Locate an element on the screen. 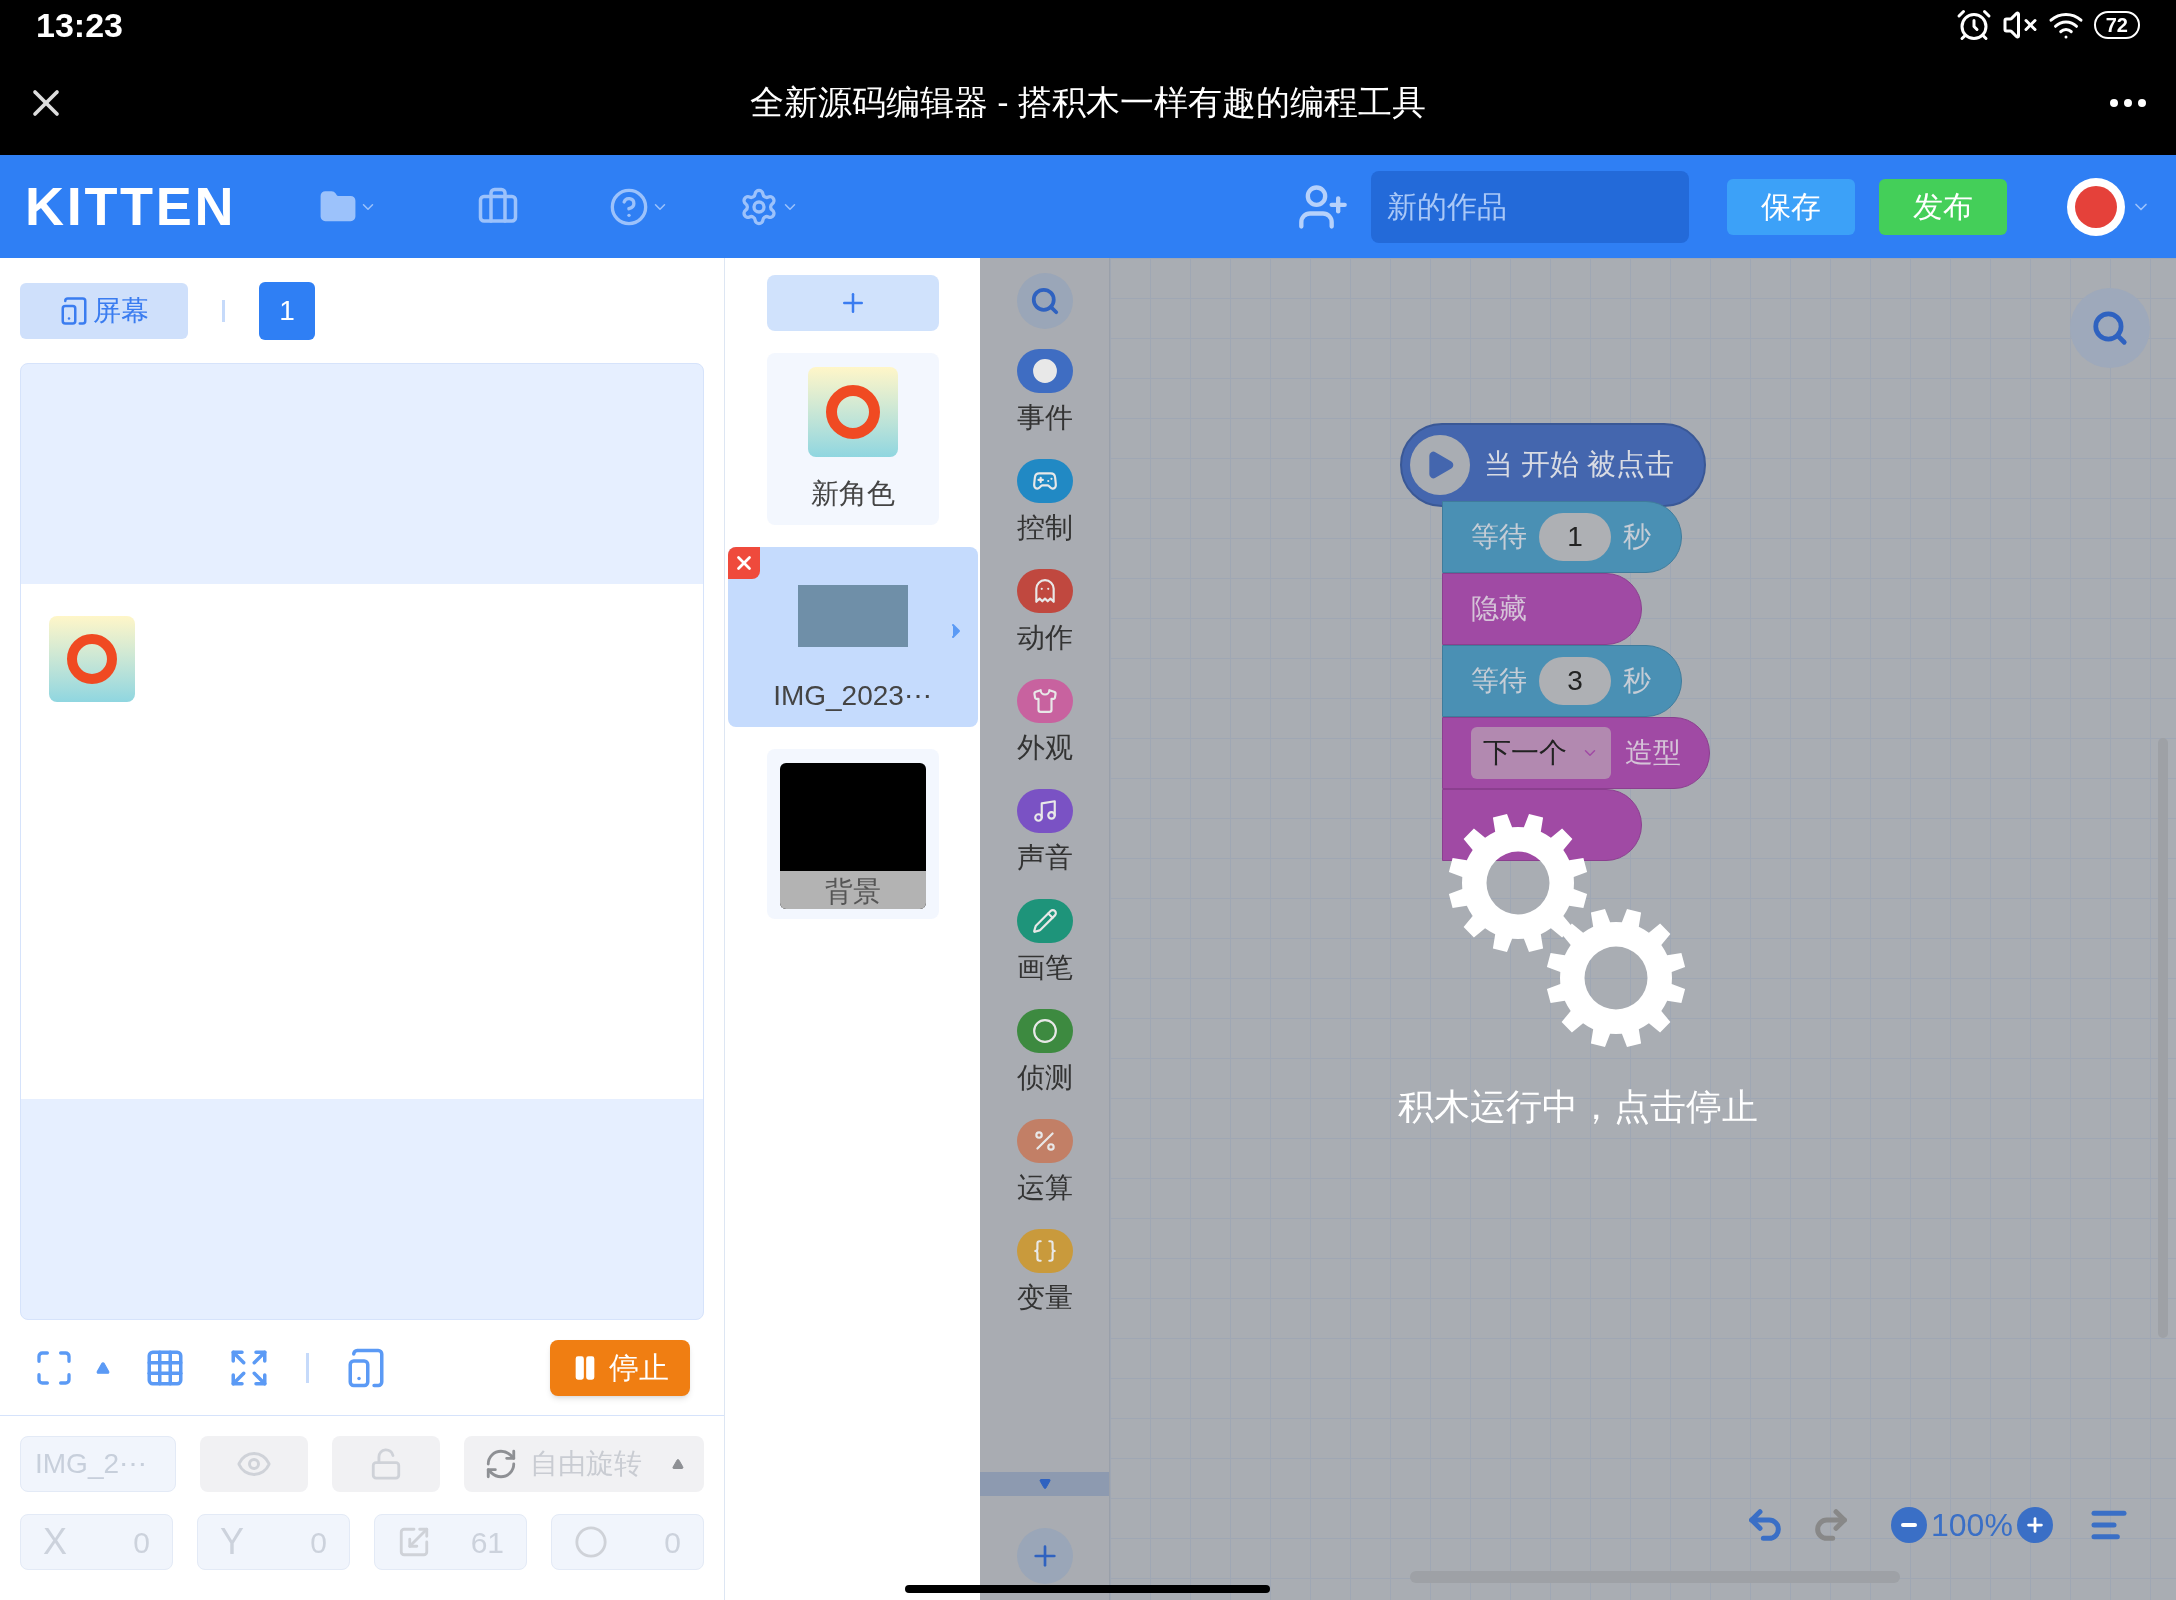  background-thumbnail: 背景 is located at coordinates (852, 836).